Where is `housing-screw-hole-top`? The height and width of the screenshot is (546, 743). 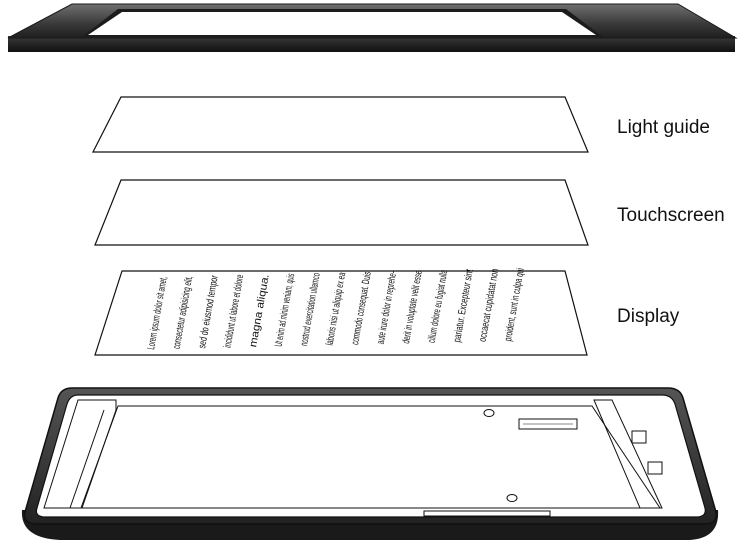 housing-screw-hole-top is located at coordinates (489, 413).